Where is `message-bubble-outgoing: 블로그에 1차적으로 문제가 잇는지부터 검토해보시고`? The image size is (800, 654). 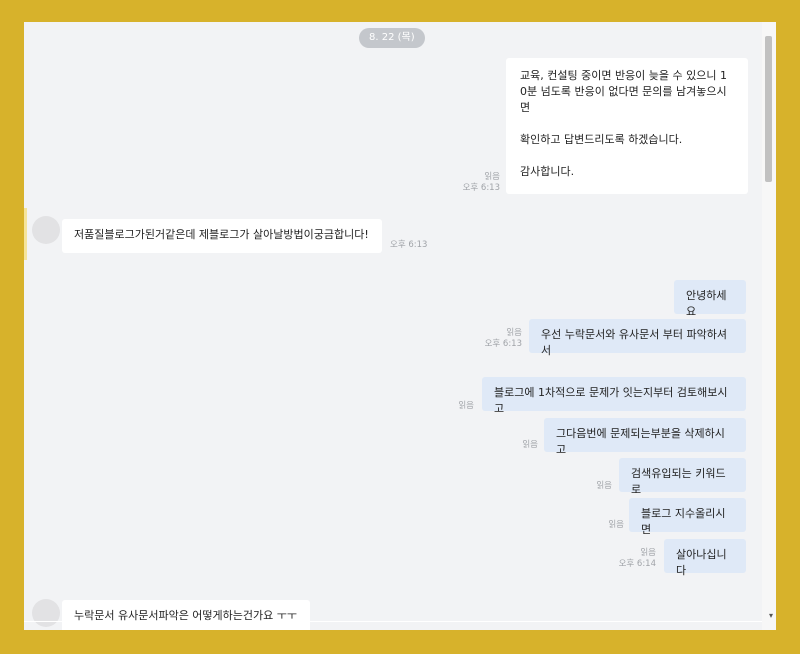 message-bubble-outgoing: 블로그에 1차적으로 문제가 잇는지부터 검토해보시고 is located at coordinates (614, 396).